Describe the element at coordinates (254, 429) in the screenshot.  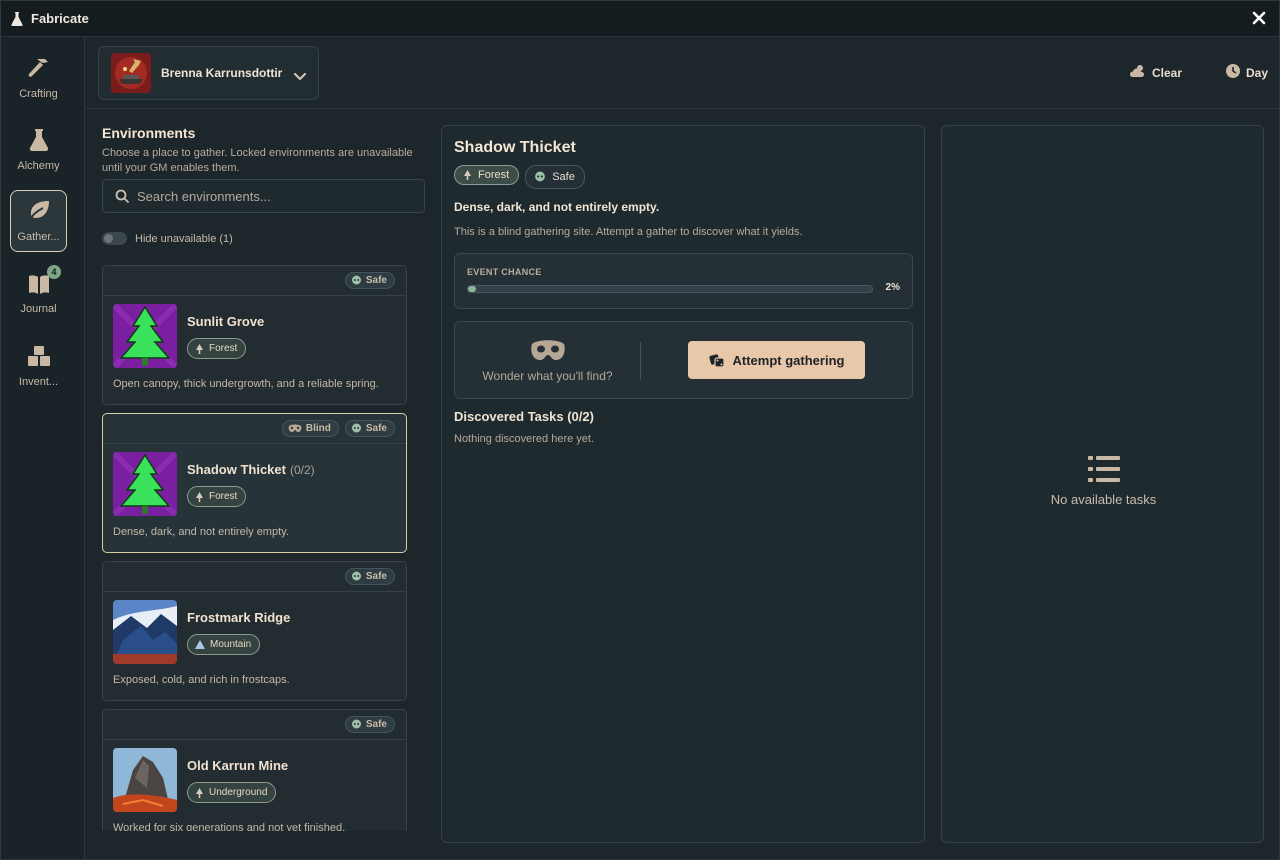
I see `card-tags: Blind Safe` at that location.